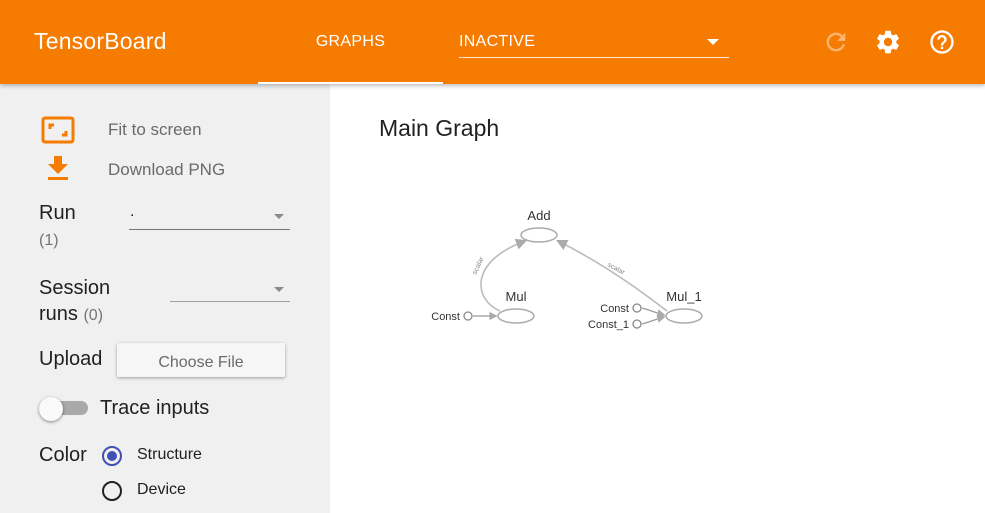 This screenshot has width=985, height=513. What do you see at coordinates (836, 42) in the screenshot?
I see `refresh-icon` at bounding box center [836, 42].